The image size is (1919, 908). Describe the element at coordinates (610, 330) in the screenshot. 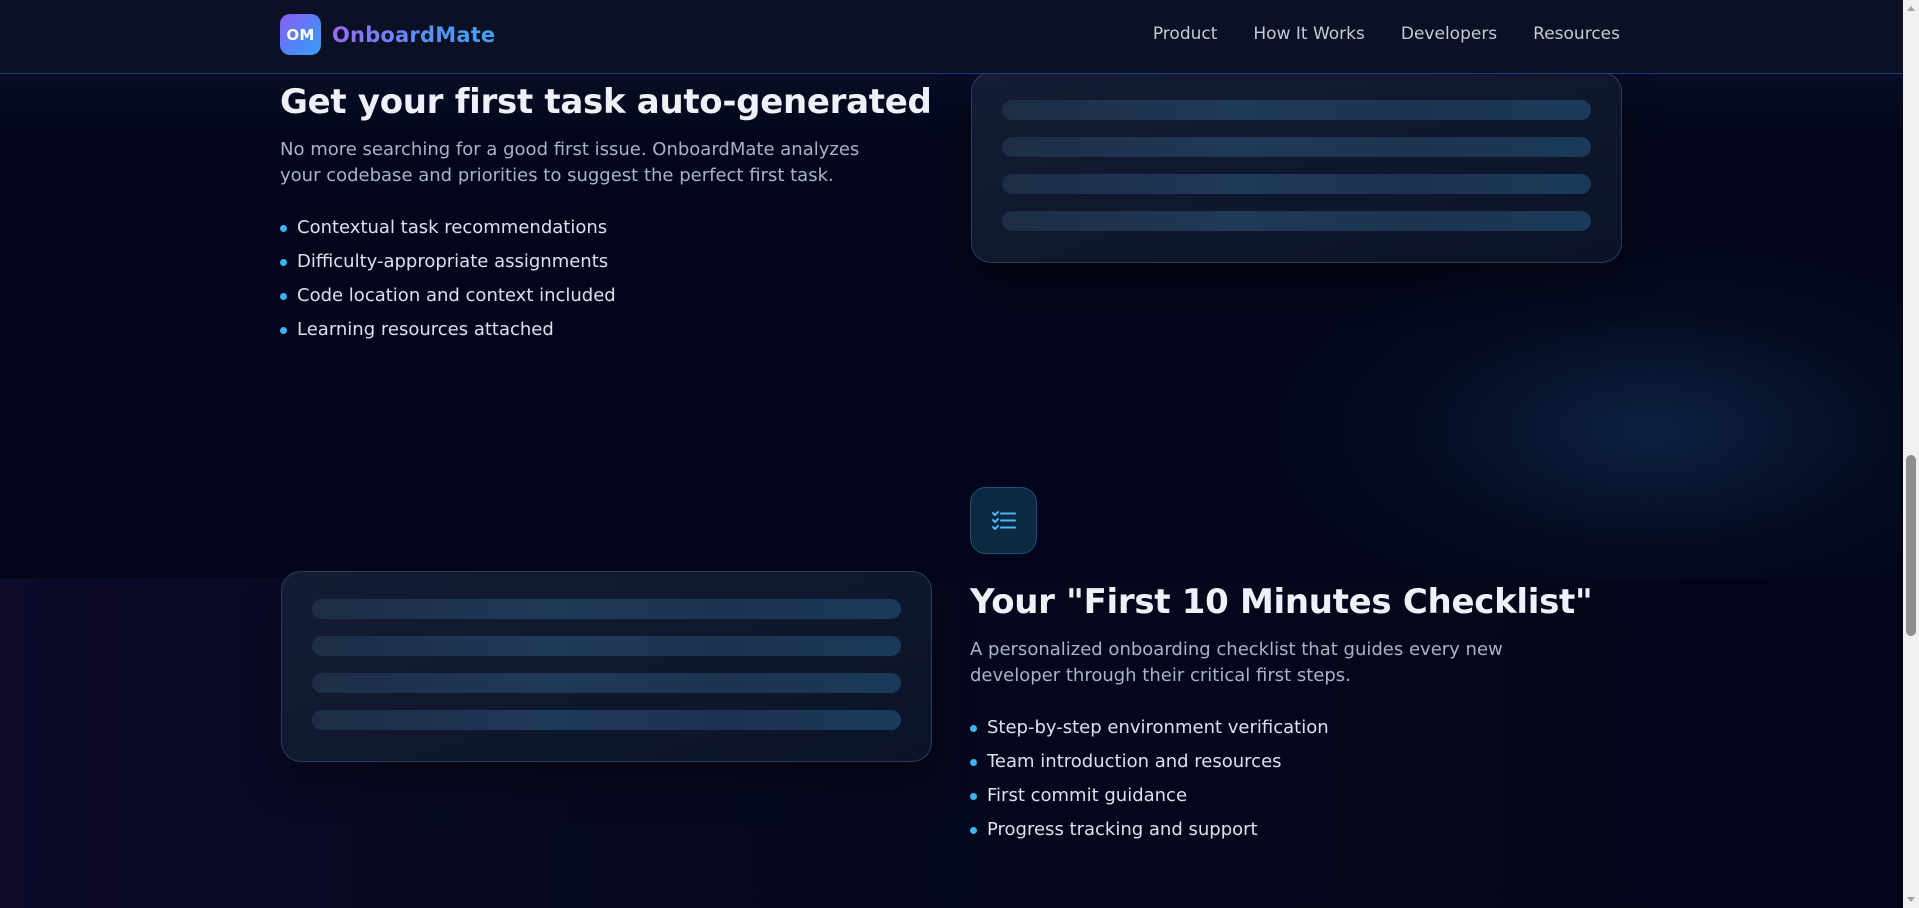

I see `list-item: Learning resources attached` at that location.